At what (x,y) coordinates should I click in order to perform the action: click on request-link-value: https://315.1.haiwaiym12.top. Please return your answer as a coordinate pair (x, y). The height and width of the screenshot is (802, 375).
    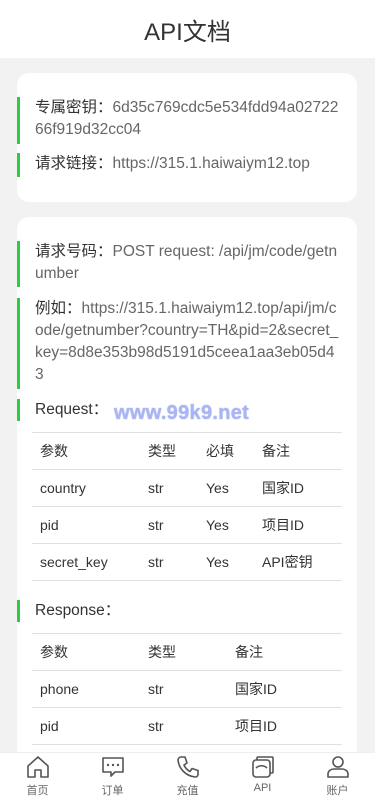
    Looking at the image, I should click on (211, 163).